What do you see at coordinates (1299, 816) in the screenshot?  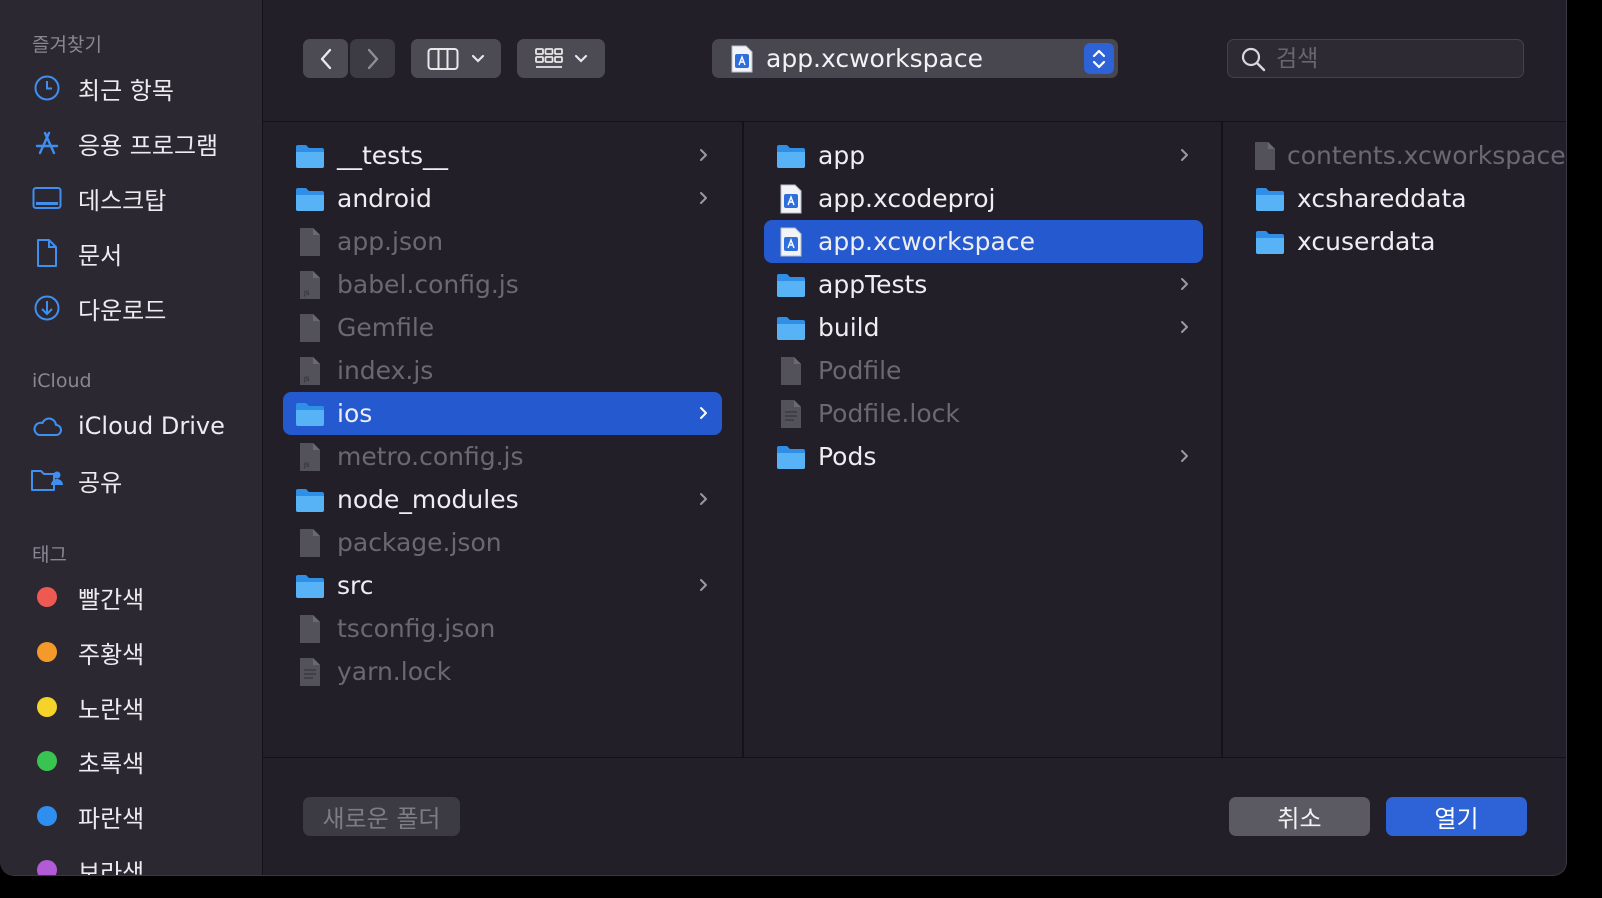 I see `cancel-button: 취소` at bounding box center [1299, 816].